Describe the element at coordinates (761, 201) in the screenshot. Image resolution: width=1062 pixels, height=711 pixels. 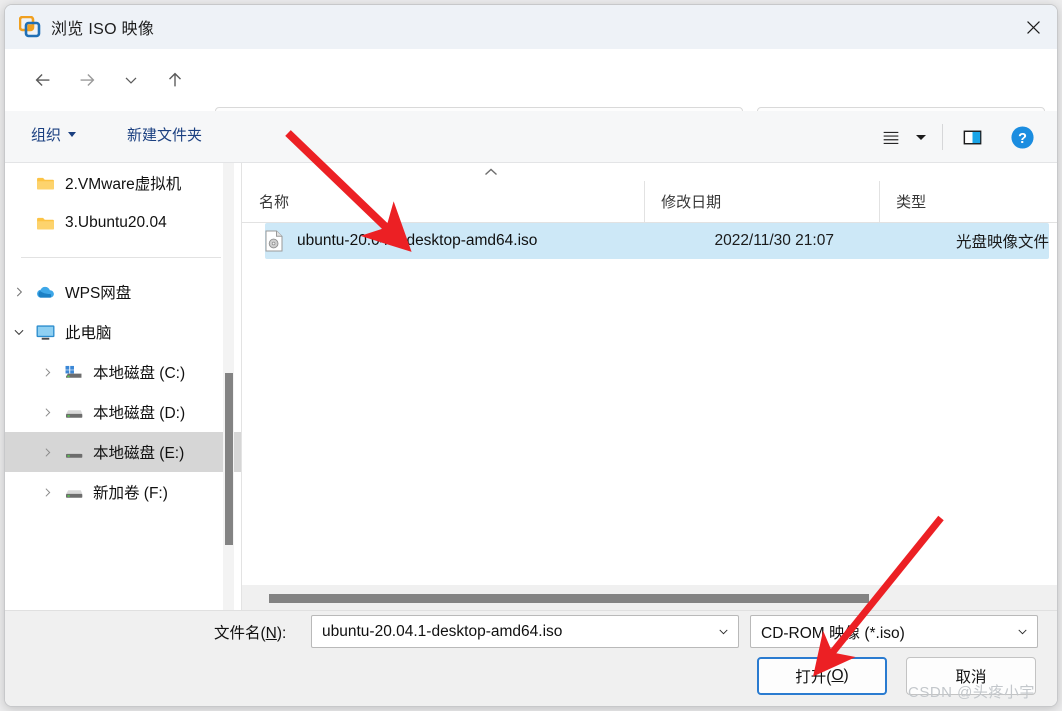
I see `column-header-date: 修改日期` at that location.